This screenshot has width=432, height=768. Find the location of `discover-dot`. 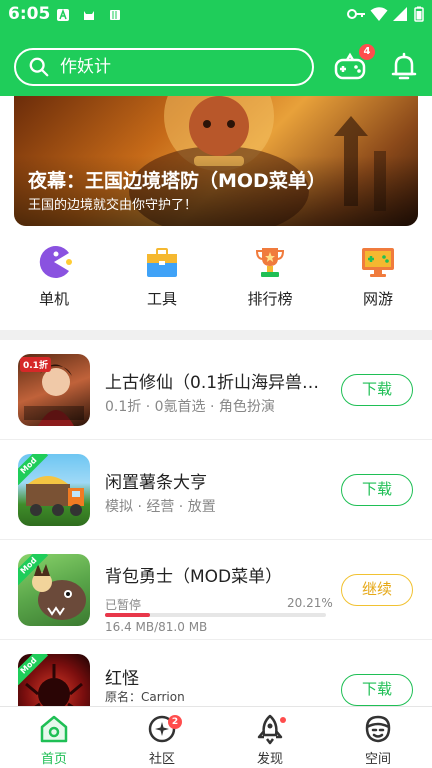

discover-dot is located at coordinates (283, 720).